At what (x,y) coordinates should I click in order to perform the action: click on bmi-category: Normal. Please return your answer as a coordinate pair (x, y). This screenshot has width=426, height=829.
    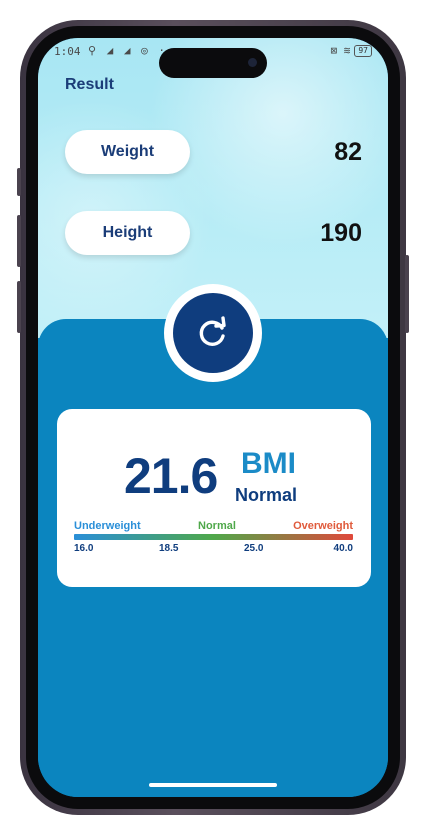
    Looking at the image, I should click on (266, 495).